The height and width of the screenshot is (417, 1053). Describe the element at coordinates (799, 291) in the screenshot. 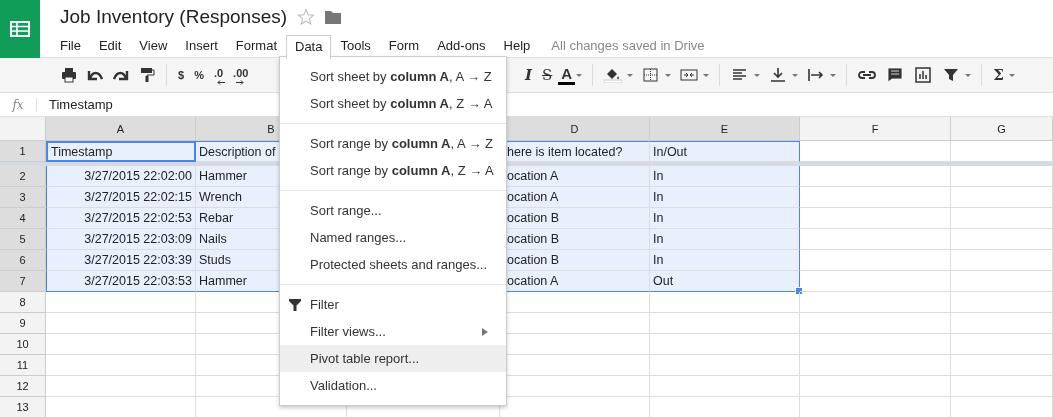

I see `fill-handle` at that location.